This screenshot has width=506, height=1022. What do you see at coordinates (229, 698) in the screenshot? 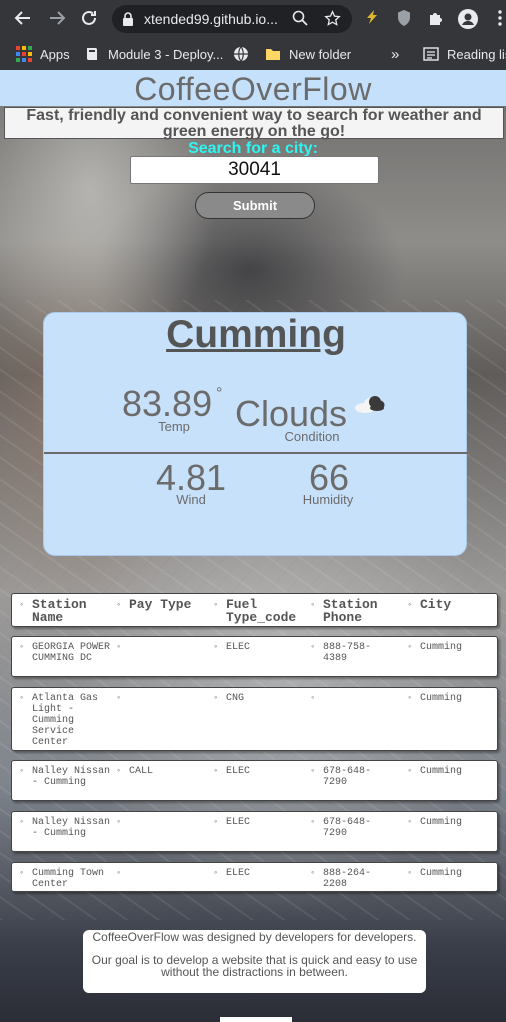
I see `fuel-type: ◦ CNG` at bounding box center [229, 698].